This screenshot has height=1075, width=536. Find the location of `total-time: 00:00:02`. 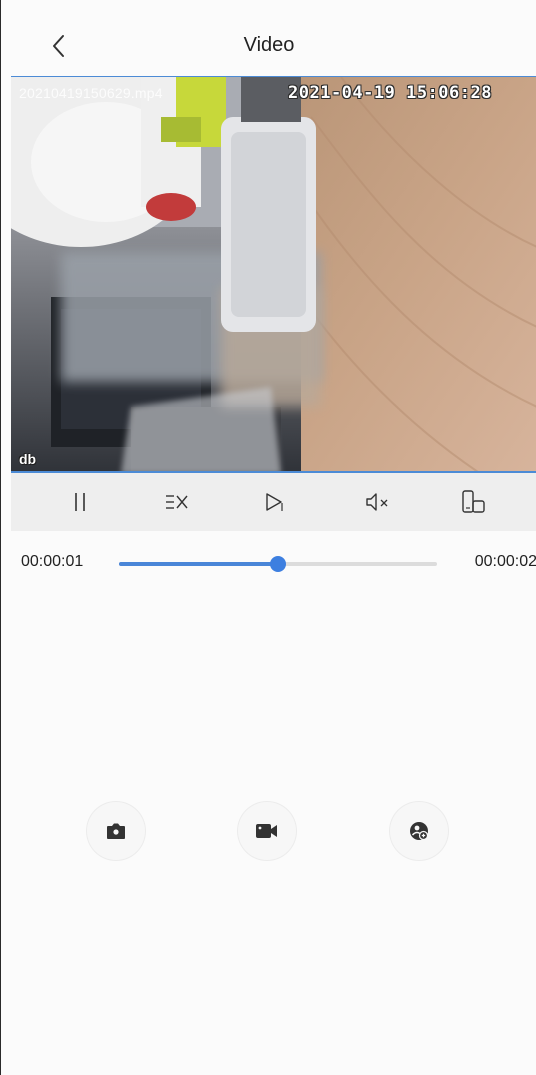

total-time: 00:00:02 is located at coordinates (505, 561).